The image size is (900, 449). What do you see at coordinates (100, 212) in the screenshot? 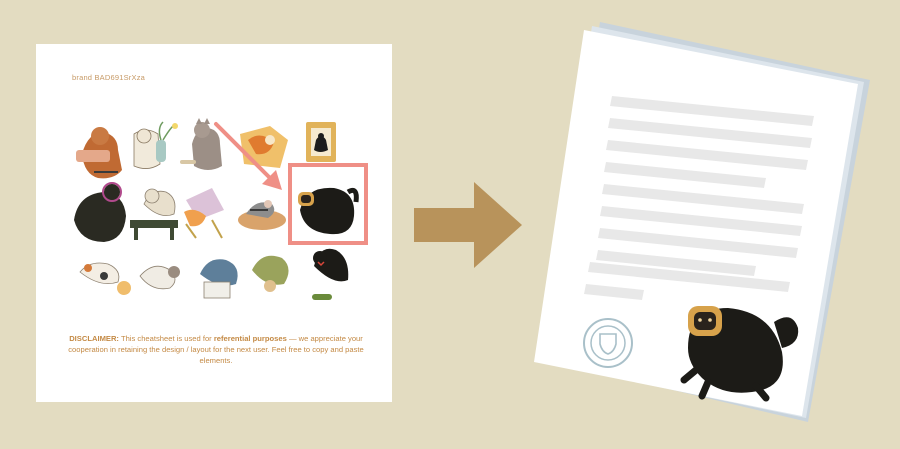
I see `cat-sticker-black-fat` at bounding box center [100, 212].